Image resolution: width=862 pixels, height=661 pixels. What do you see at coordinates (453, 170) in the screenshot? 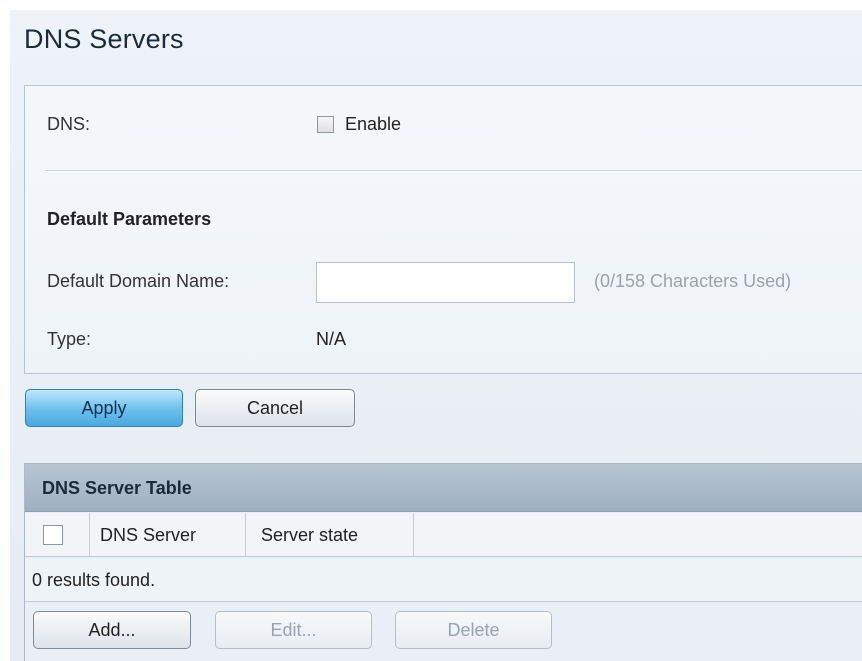
I see `section-divider` at bounding box center [453, 170].